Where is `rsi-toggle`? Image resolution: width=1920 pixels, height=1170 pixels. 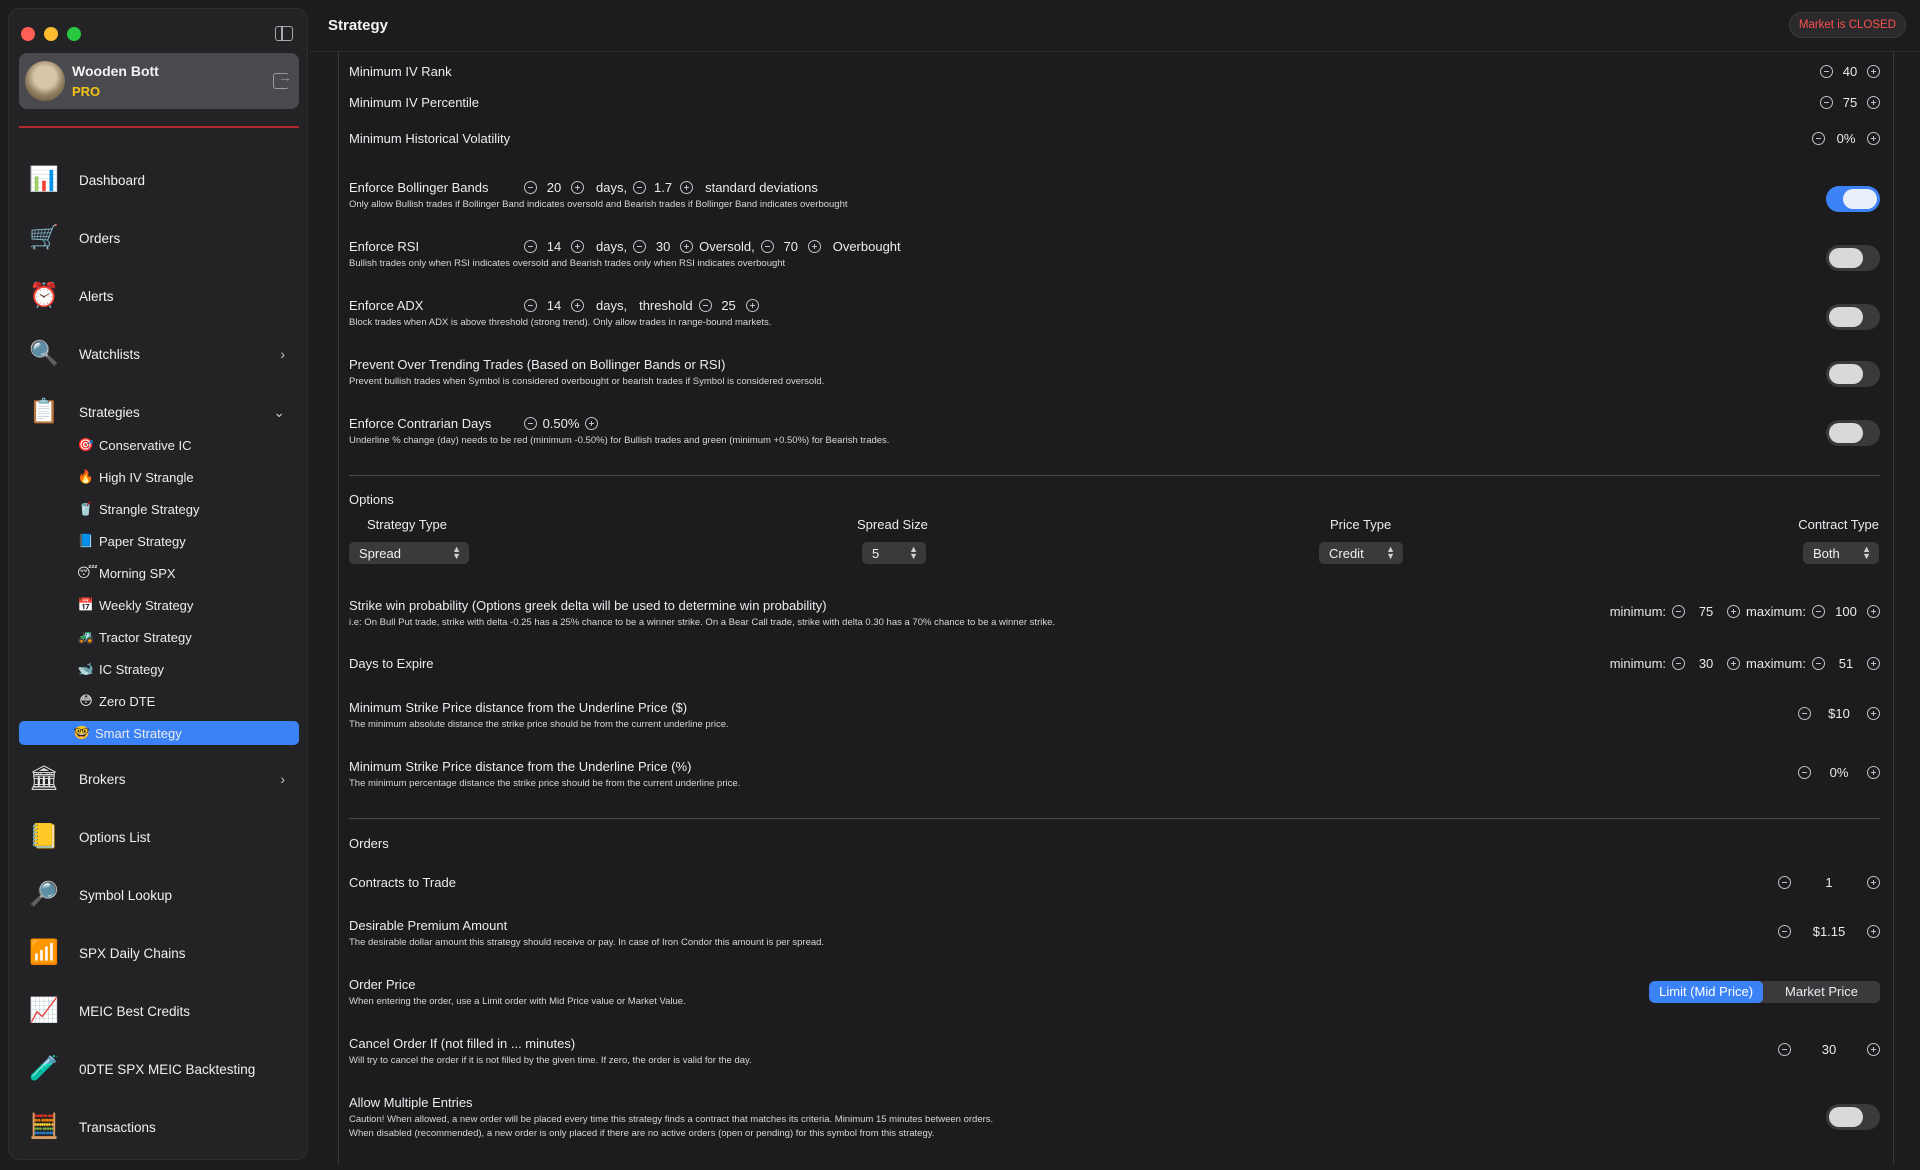
rsi-toggle is located at coordinates (1853, 258).